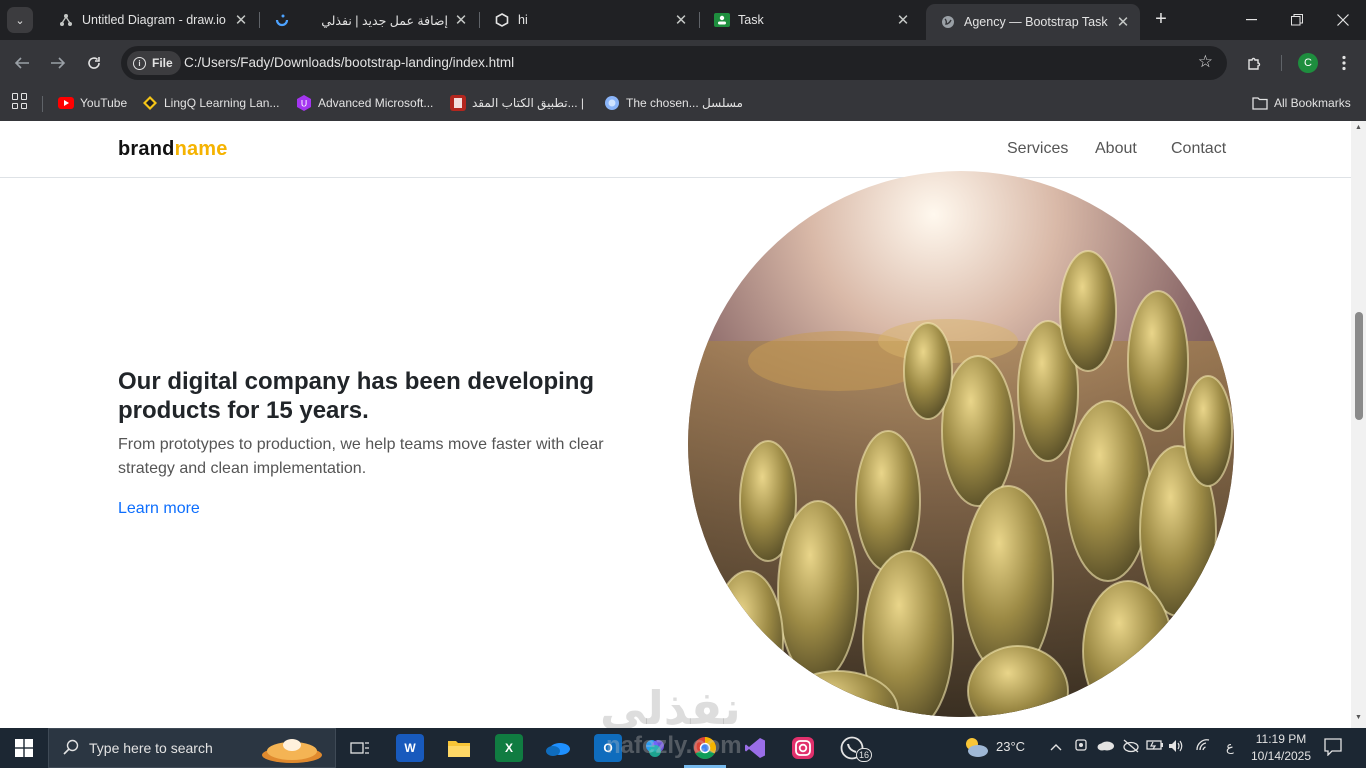  Describe the element at coordinates (1155, 746) in the screenshot. I see `battery-icon` at that location.